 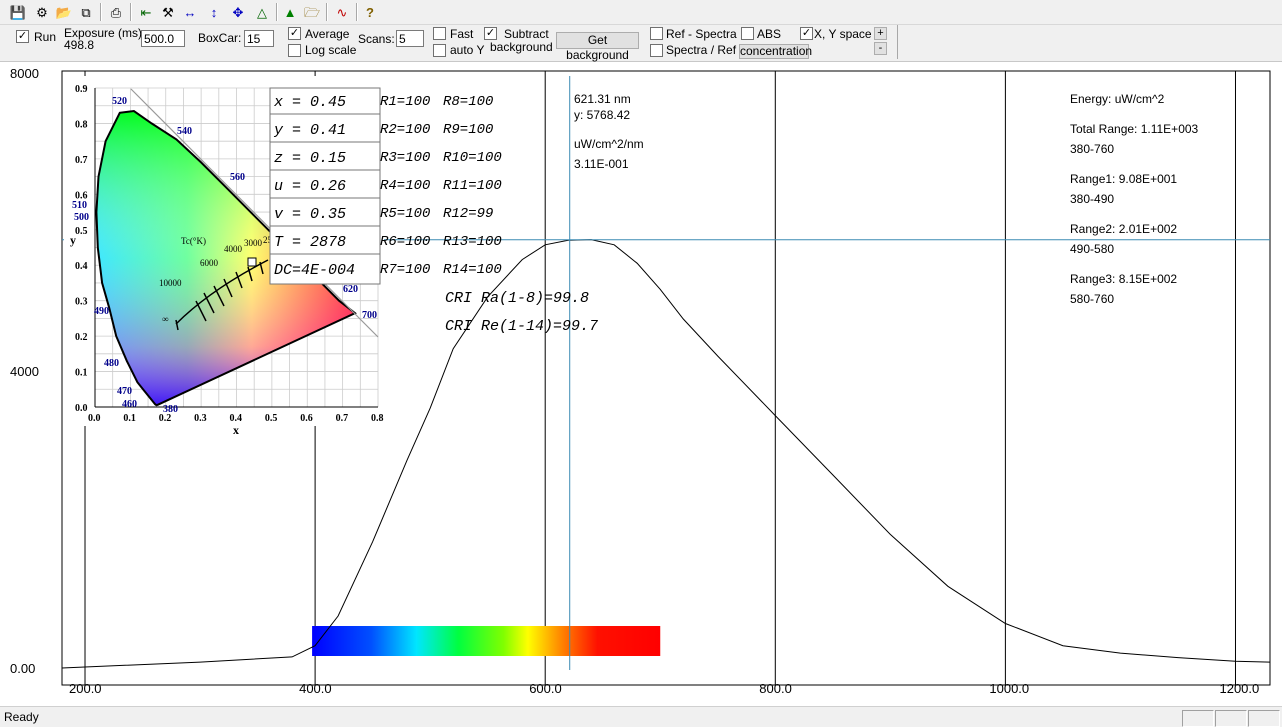 What do you see at coordinates (81, 373) in the screenshot?
I see `cie-y-tick: 0.1` at bounding box center [81, 373].